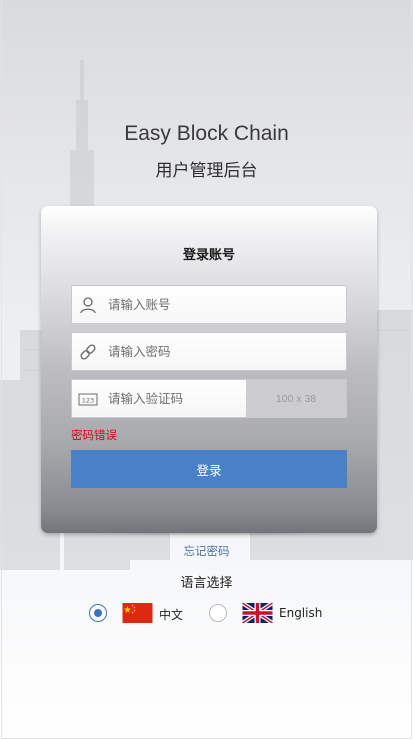 The width and height of the screenshot is (413, 740). Describe the element at coordinates (137, 613) in the screenshot. I see `china-flag-icon` at that location.